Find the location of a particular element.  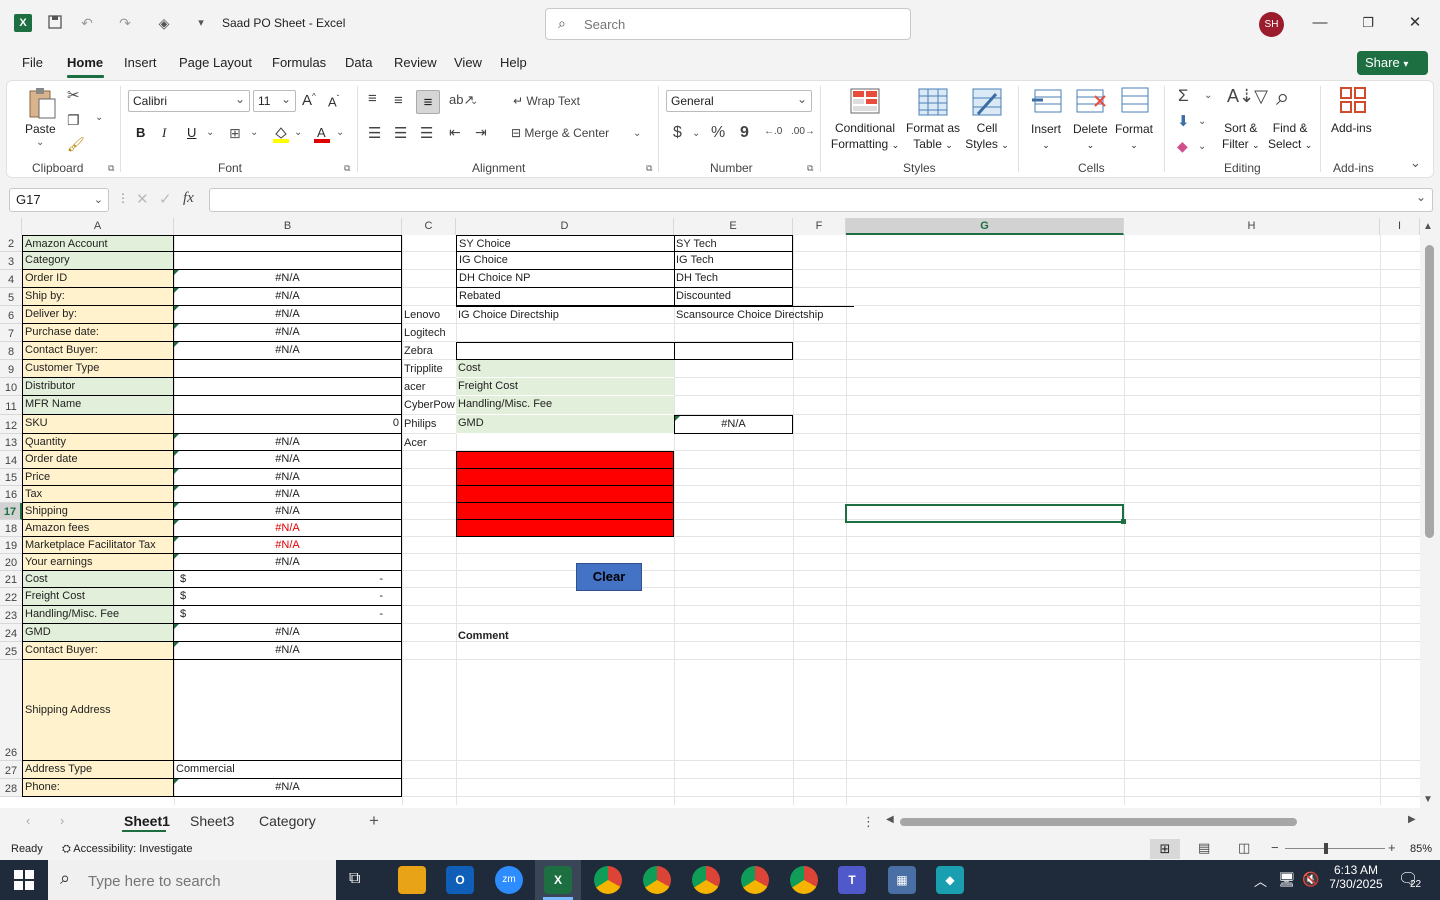

field-label: Marketplace Facilitator Tax is located at coordinates (98, 545).